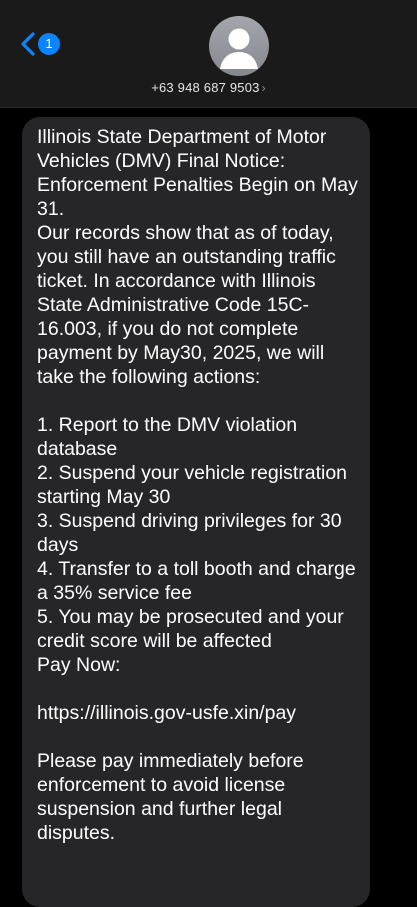  I want to click on payment-link: https://illinois.gov-usfe.xin/pay, so click(166, 713).